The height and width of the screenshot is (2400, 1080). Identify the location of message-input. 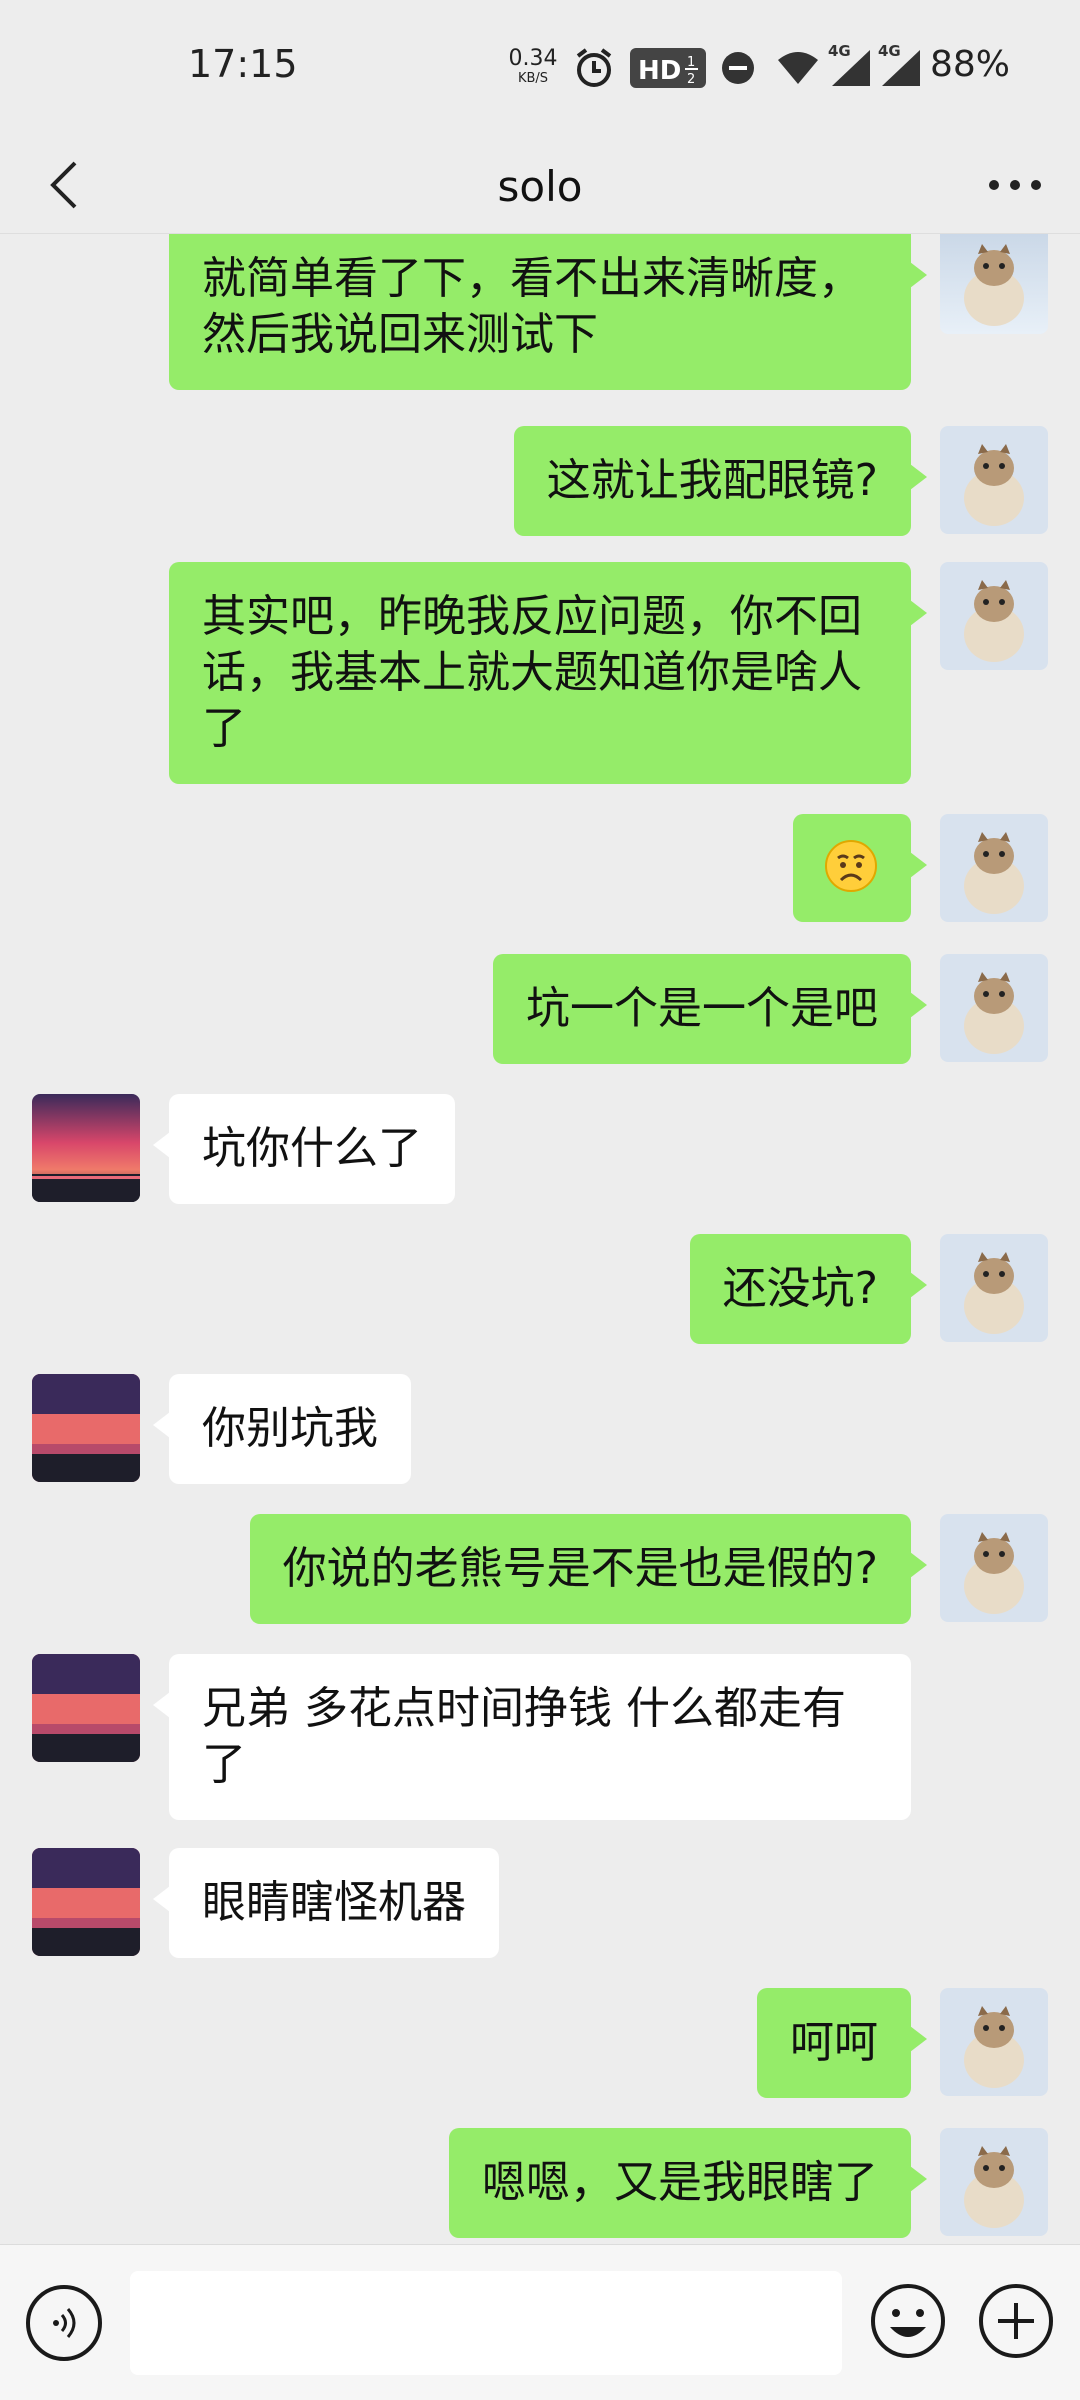
(486, 2323).